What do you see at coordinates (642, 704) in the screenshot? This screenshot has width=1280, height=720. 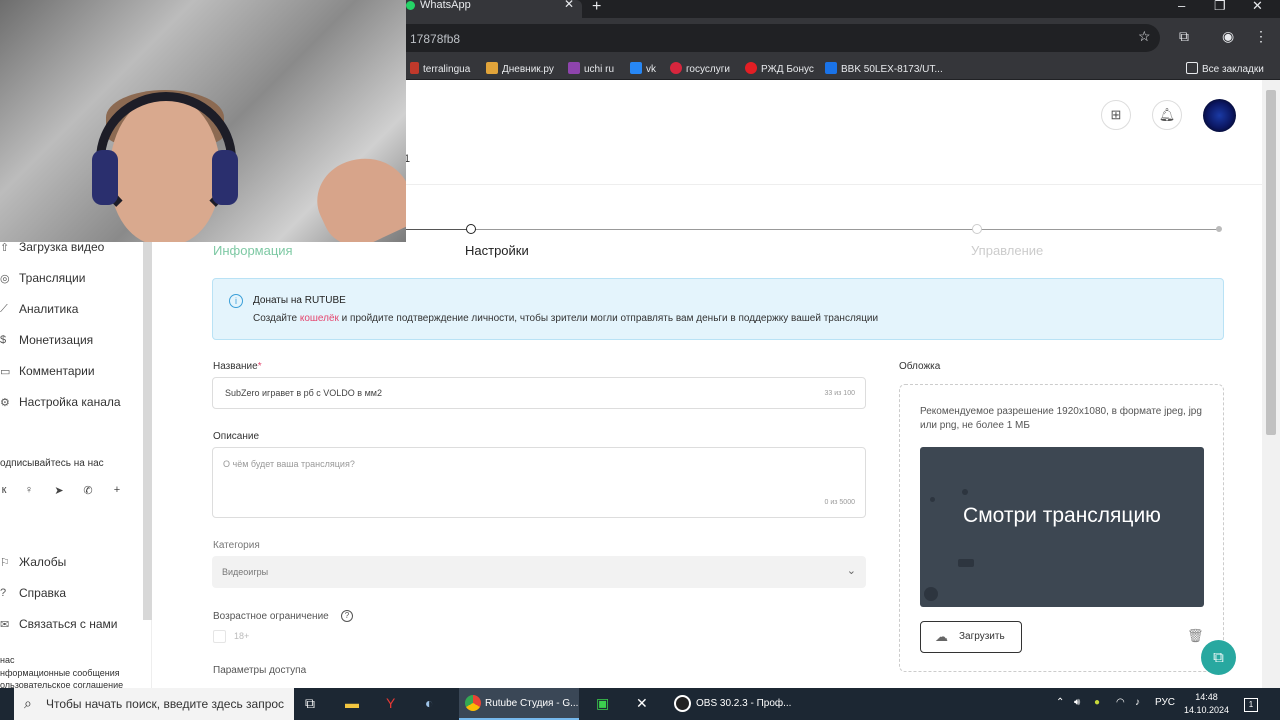 I see `app-icon: ✕` at bounding box center [642, 704].